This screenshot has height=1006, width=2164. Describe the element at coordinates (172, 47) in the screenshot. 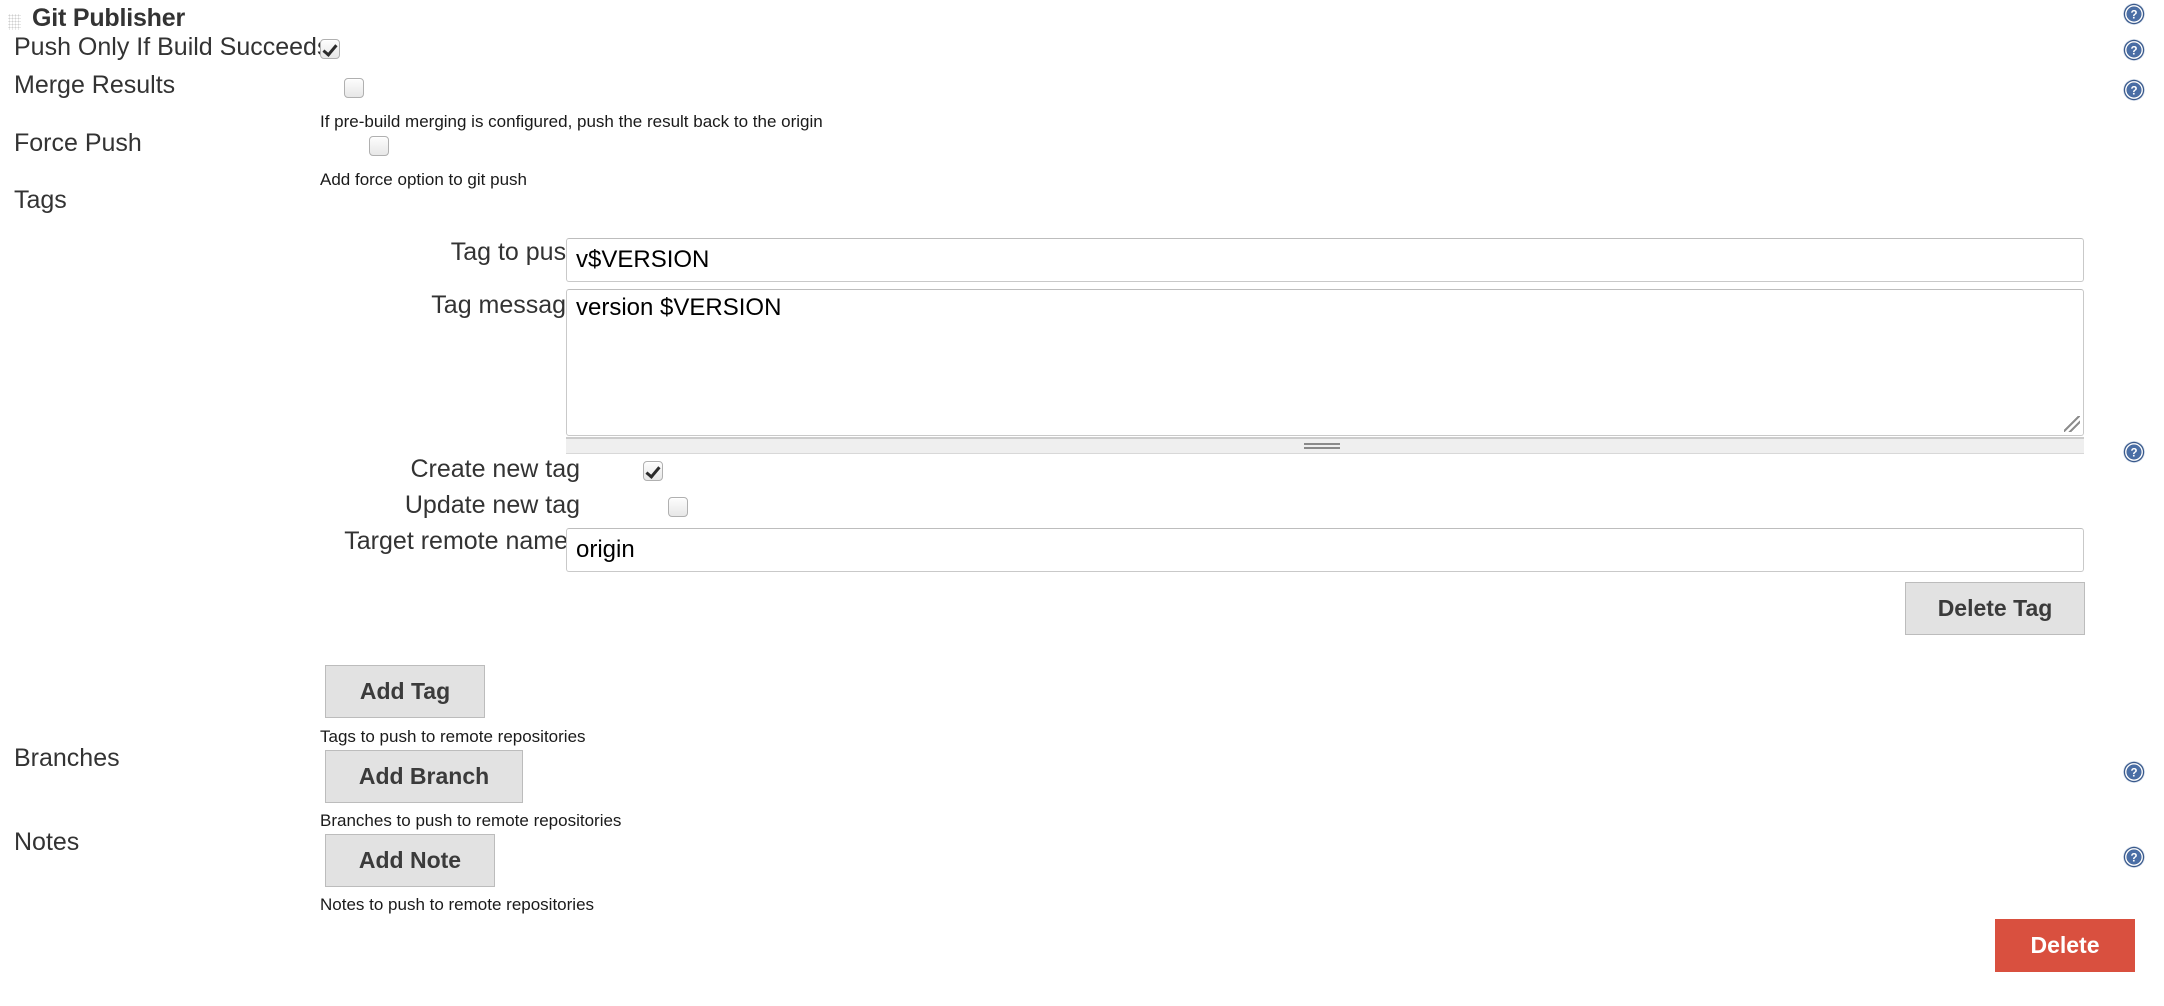

I see `label-push-only-if-build-succeeds: Push Only If Build Succeeds` at that location.